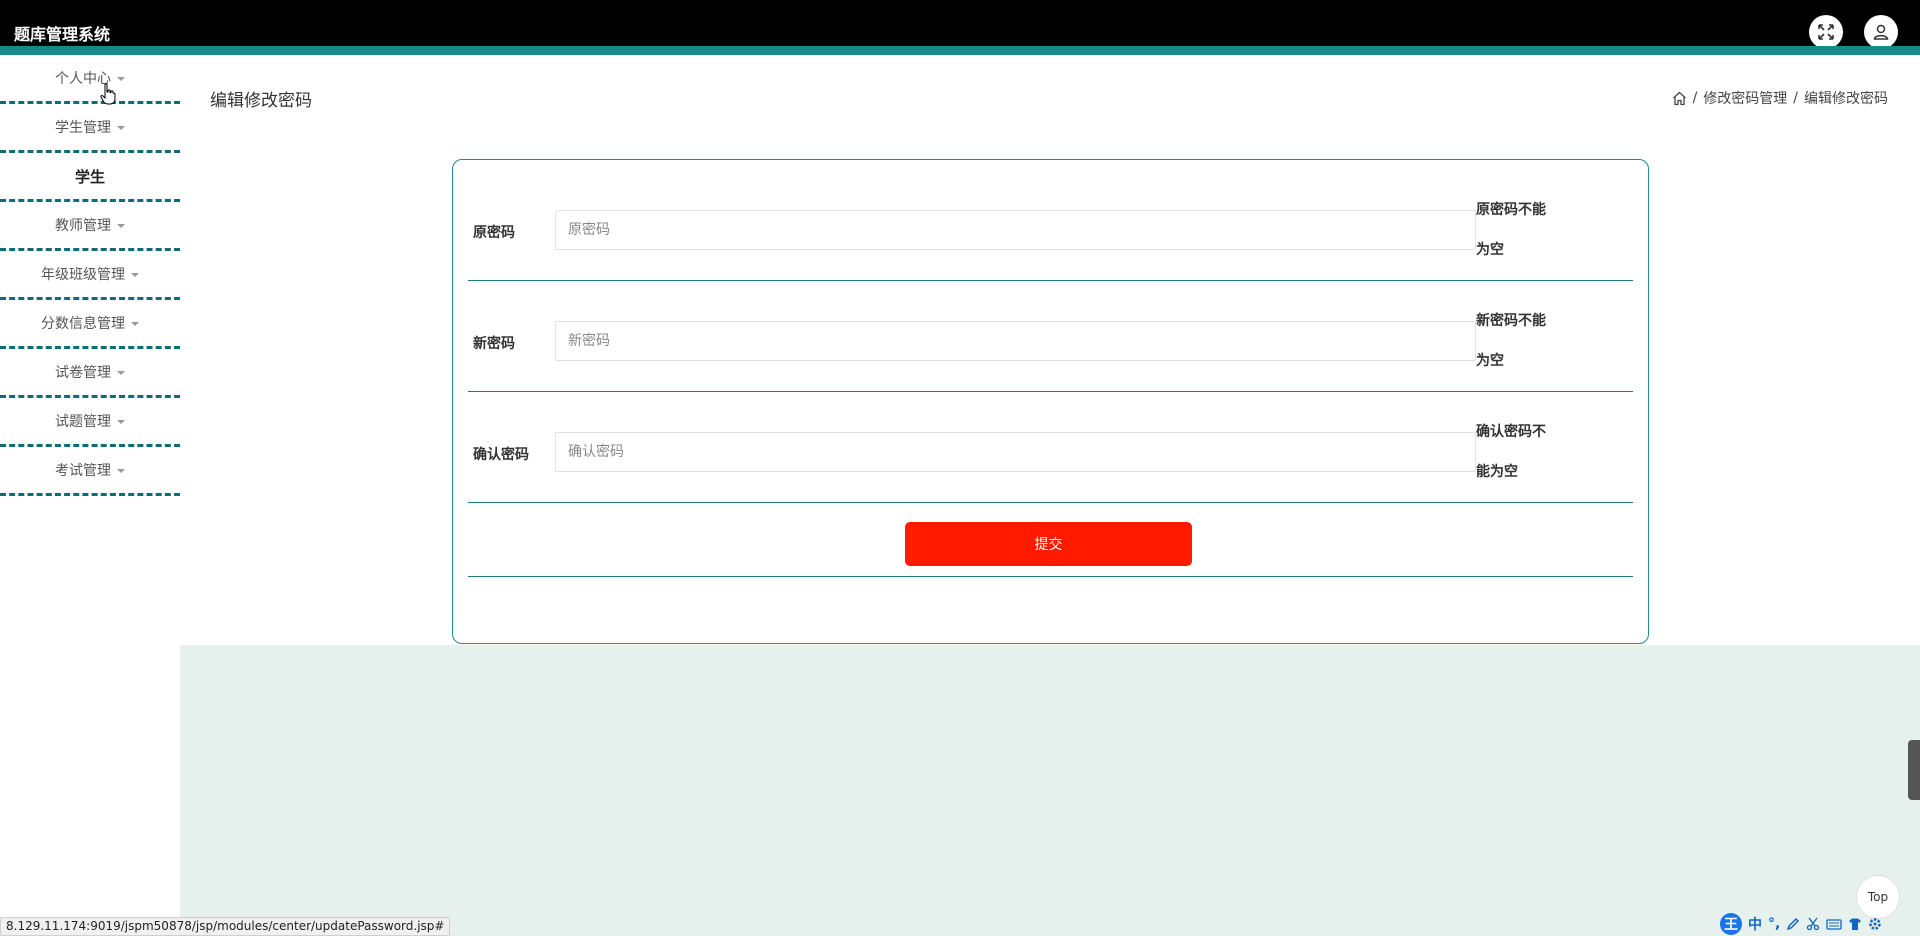  I want to click on old-password-input, so click(1015, 230).